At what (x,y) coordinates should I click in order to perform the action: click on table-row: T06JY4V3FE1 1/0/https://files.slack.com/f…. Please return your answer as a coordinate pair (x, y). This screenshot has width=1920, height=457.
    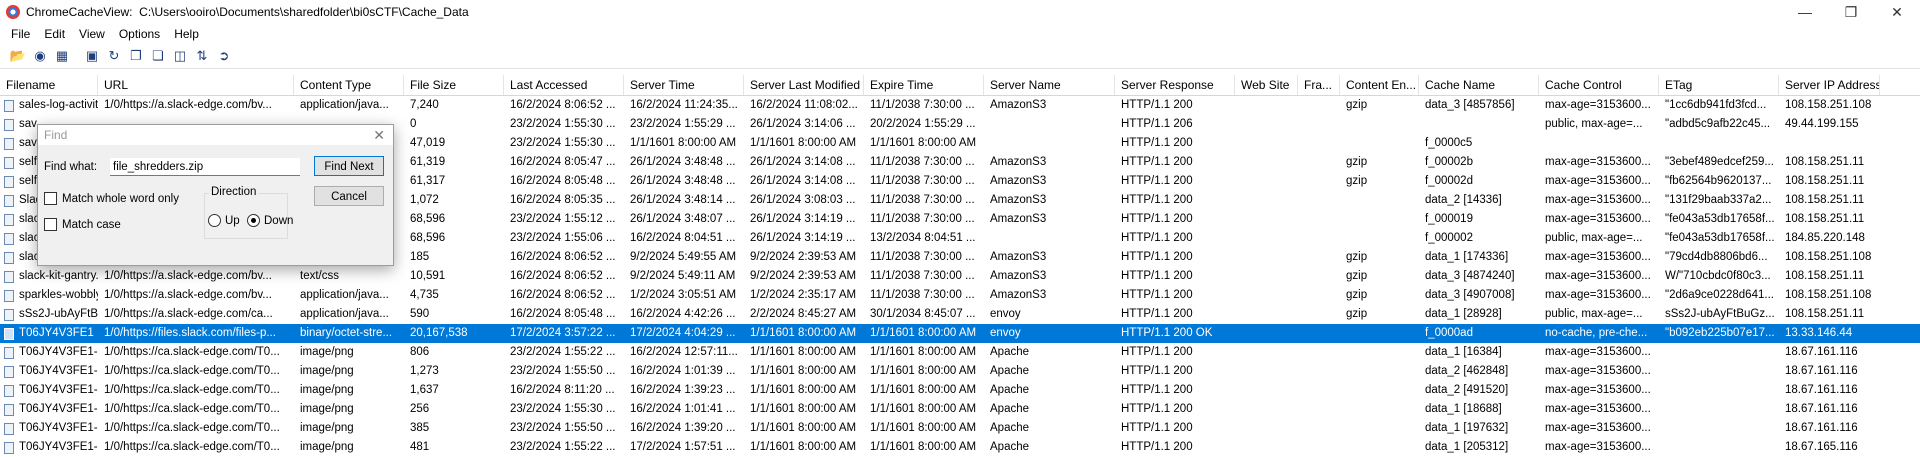
    Looking at the image, I should click on (960, 333).